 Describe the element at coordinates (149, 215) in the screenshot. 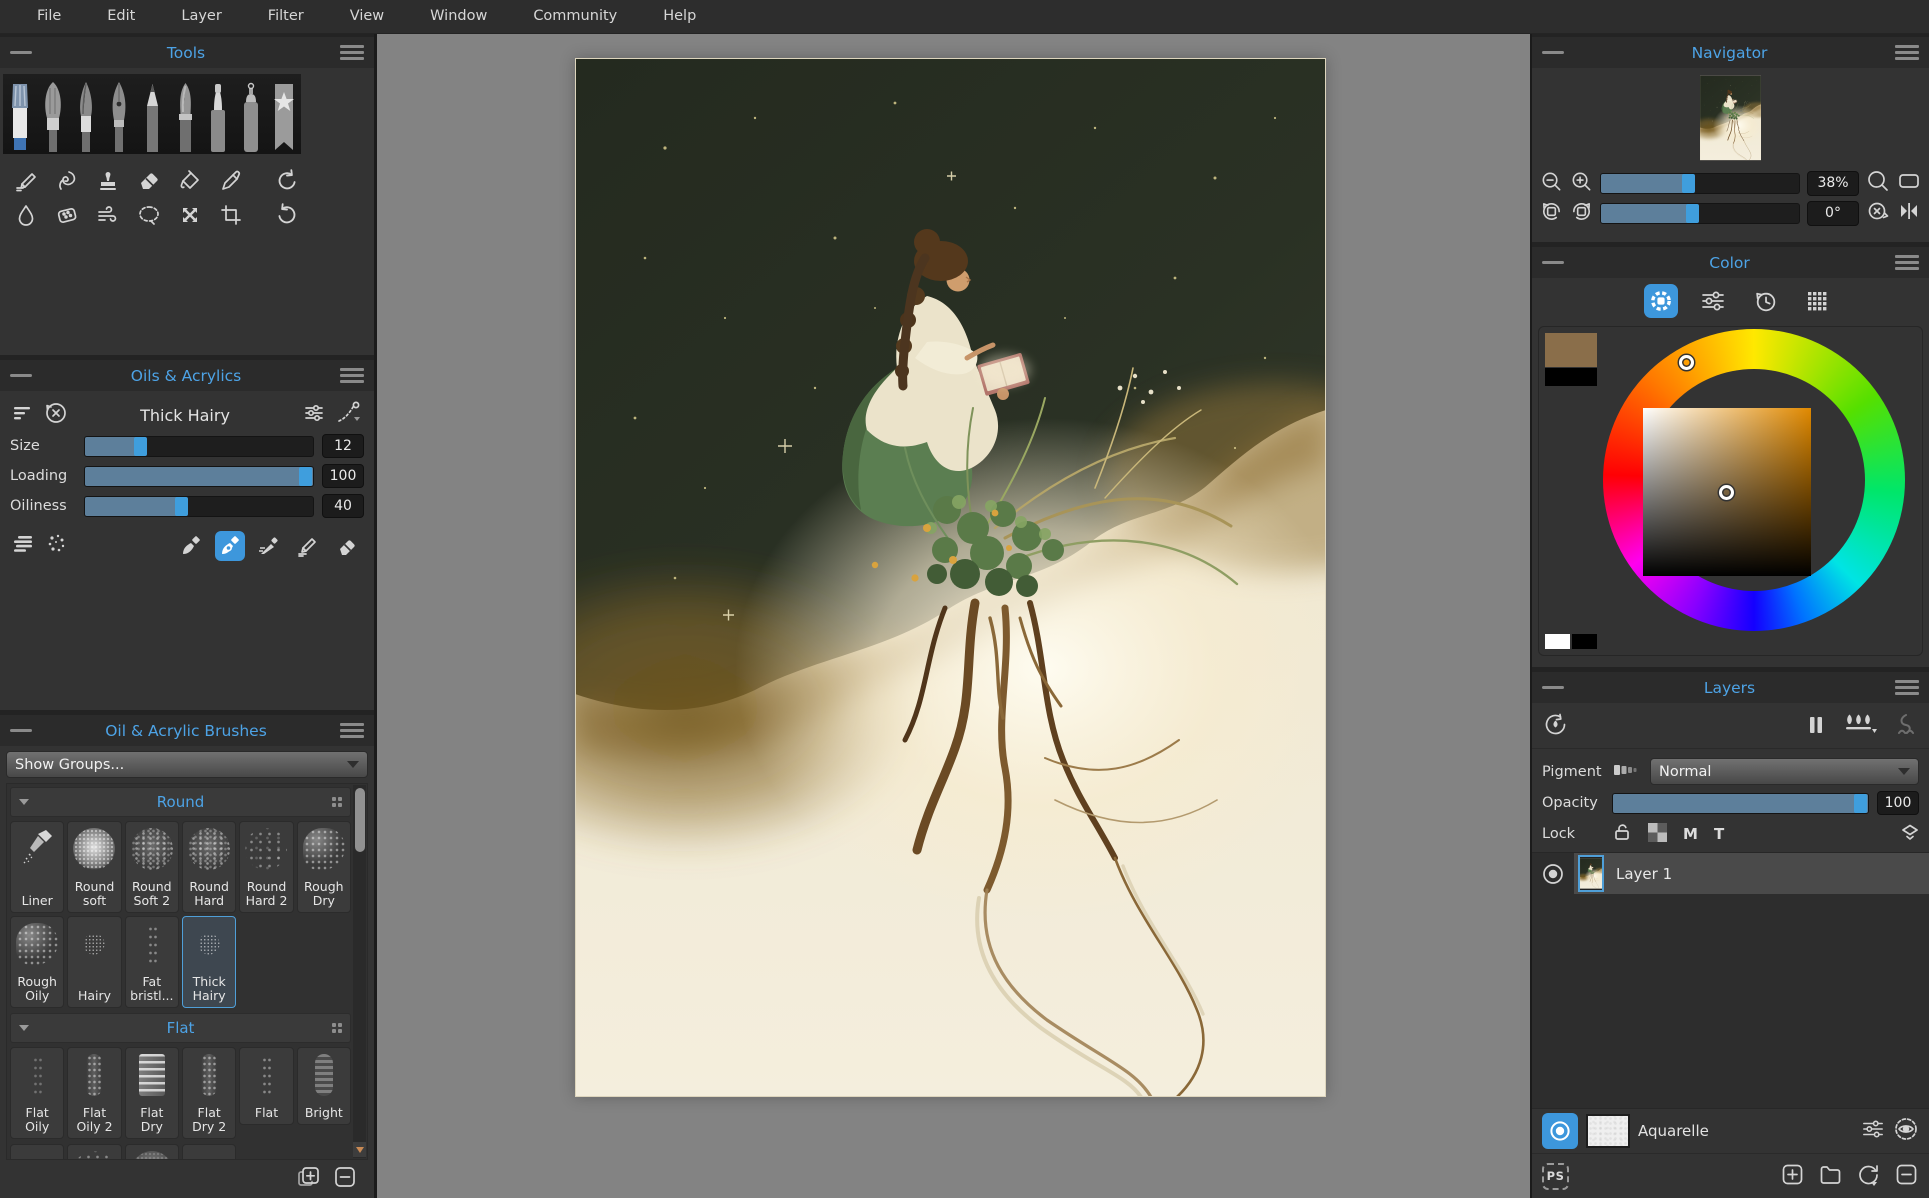

I see `lasso-tool-icon` at that location.